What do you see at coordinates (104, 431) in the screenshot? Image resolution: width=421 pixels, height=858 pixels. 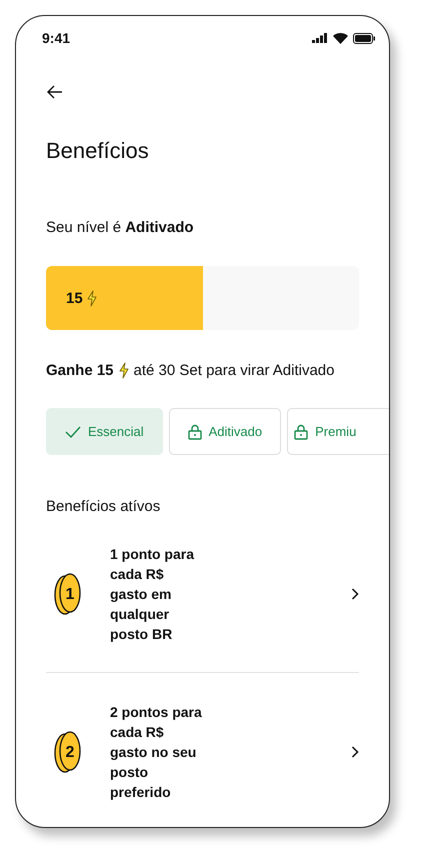 I see `tier-tab: Essencial` at bounding box center [104, 431].